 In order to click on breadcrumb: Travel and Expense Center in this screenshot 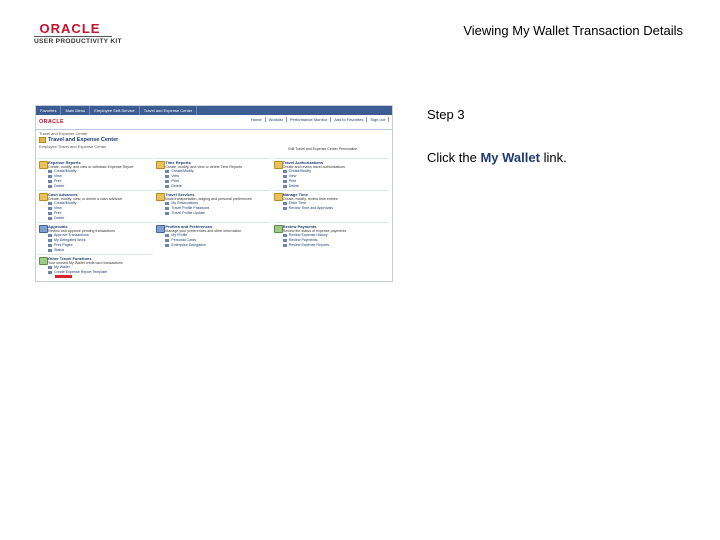, I will do `click(214, 133)`.